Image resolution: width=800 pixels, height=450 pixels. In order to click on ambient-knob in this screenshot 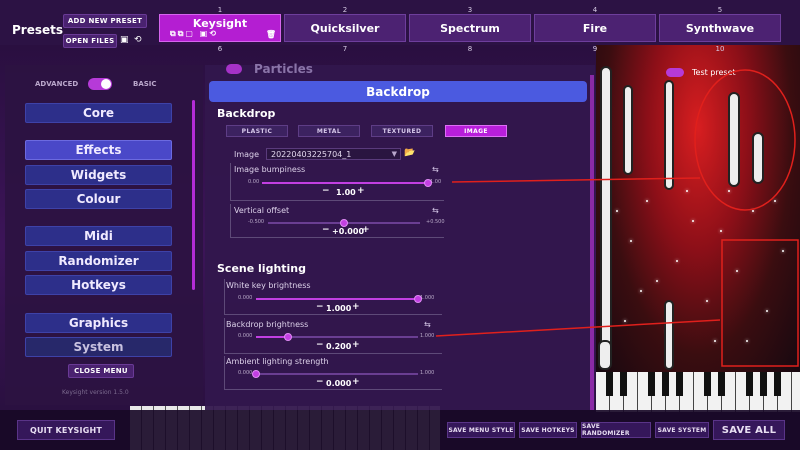, I will do `click(256, 374)`.